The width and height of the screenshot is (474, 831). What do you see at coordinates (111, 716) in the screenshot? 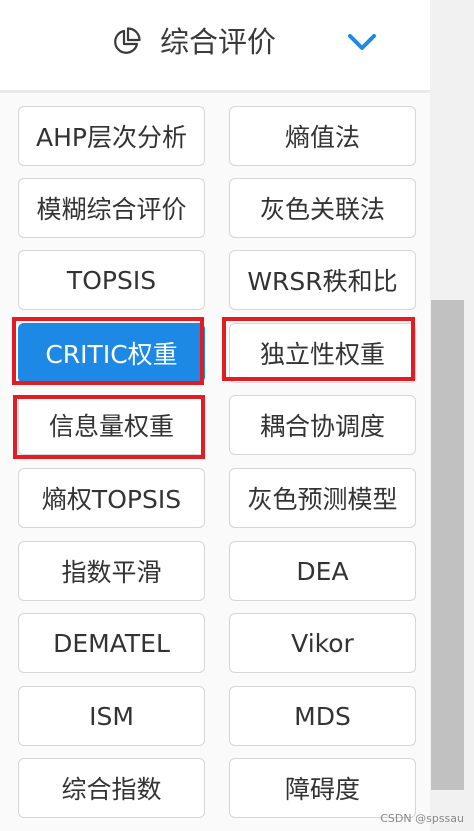
I see `method-button-ism: ISM` at bounding box center [111, 716].